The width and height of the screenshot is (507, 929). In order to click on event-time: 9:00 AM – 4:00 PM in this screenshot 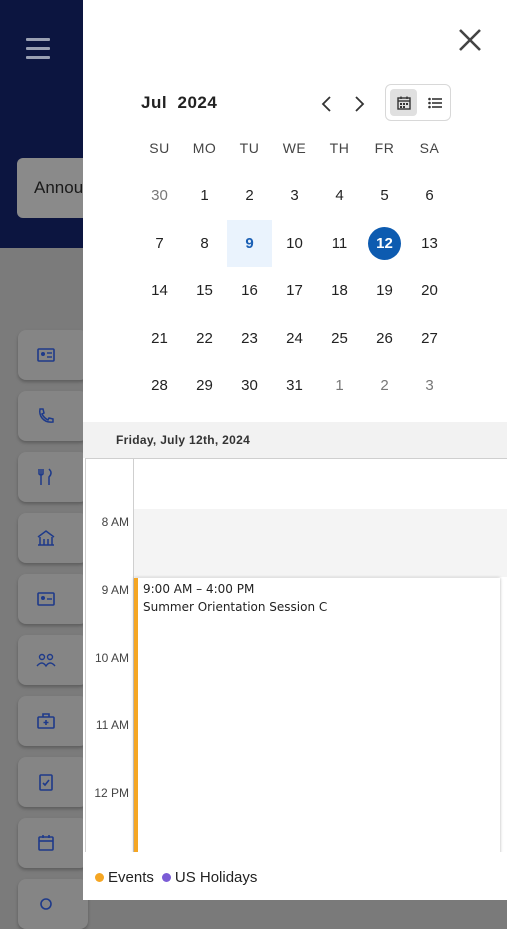, I will do `click(199, 589)`.